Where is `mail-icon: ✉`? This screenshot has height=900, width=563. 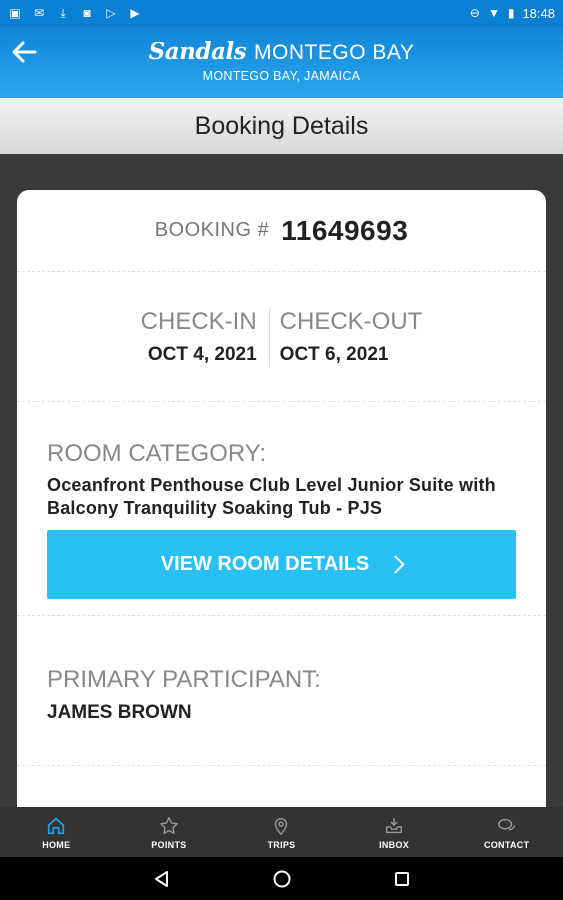
mail-icon: ✉ is located at coordinates (39, 13).